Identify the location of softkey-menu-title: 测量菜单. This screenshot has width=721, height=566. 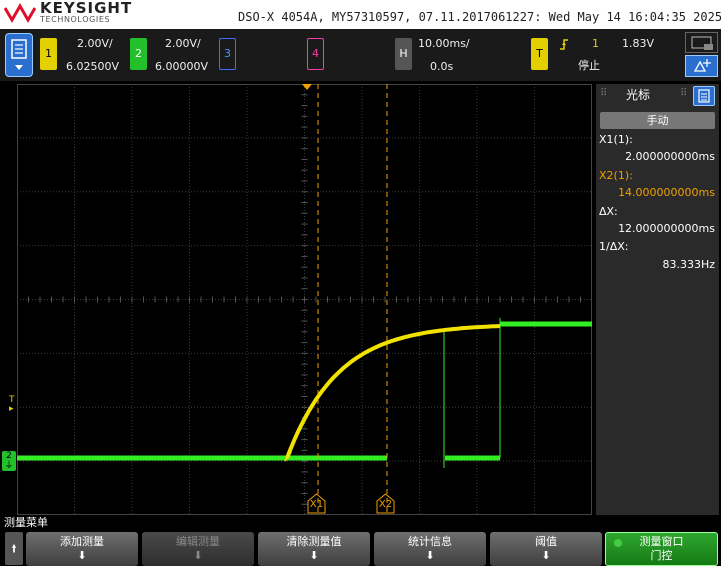
(26, 522).